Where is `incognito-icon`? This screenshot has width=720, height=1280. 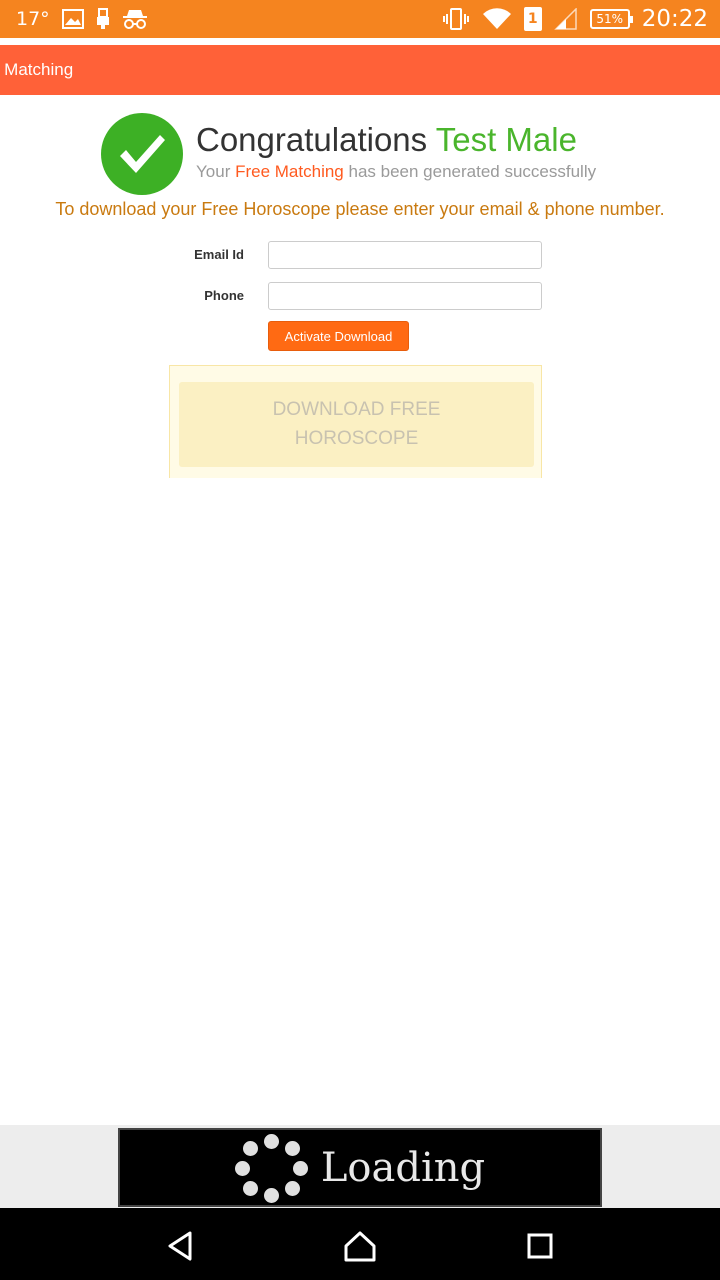 incognito-icon is located at coordinates (135, 19).